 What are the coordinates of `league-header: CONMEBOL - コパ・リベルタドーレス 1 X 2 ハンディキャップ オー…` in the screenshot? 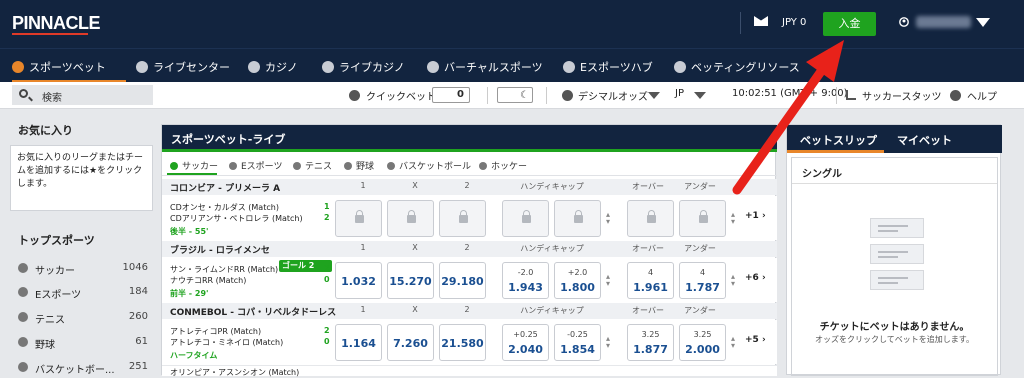 It's located at (469, 311).